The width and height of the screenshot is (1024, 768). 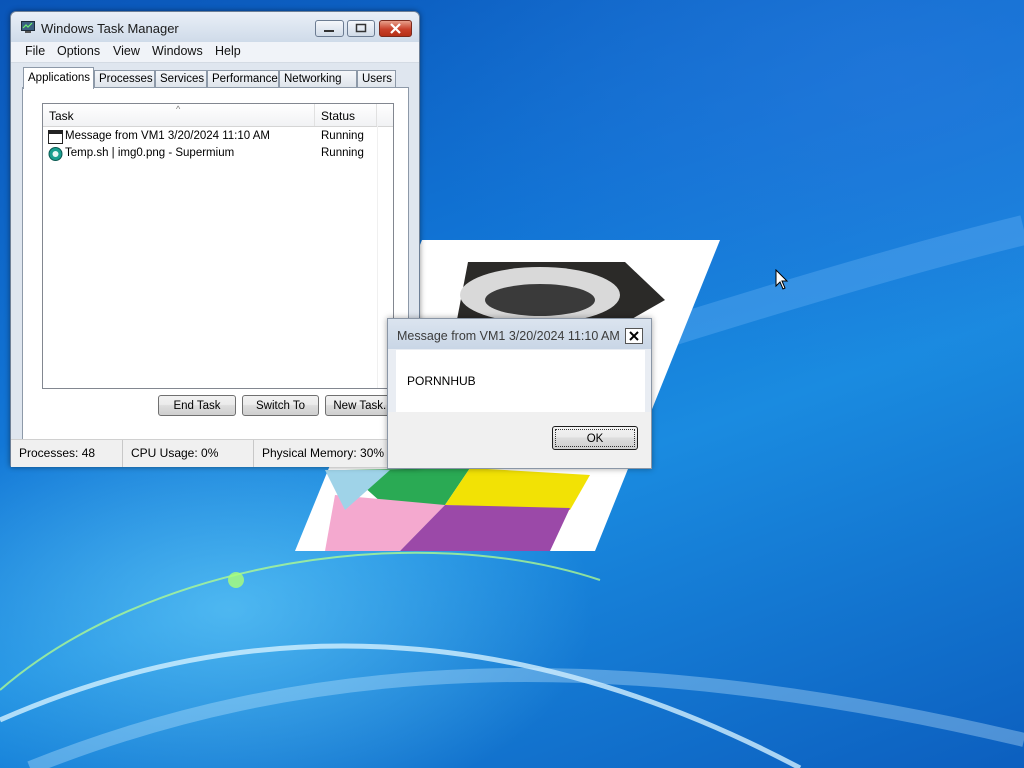 I want to click on browser-icon, so click(x=55, y=154).